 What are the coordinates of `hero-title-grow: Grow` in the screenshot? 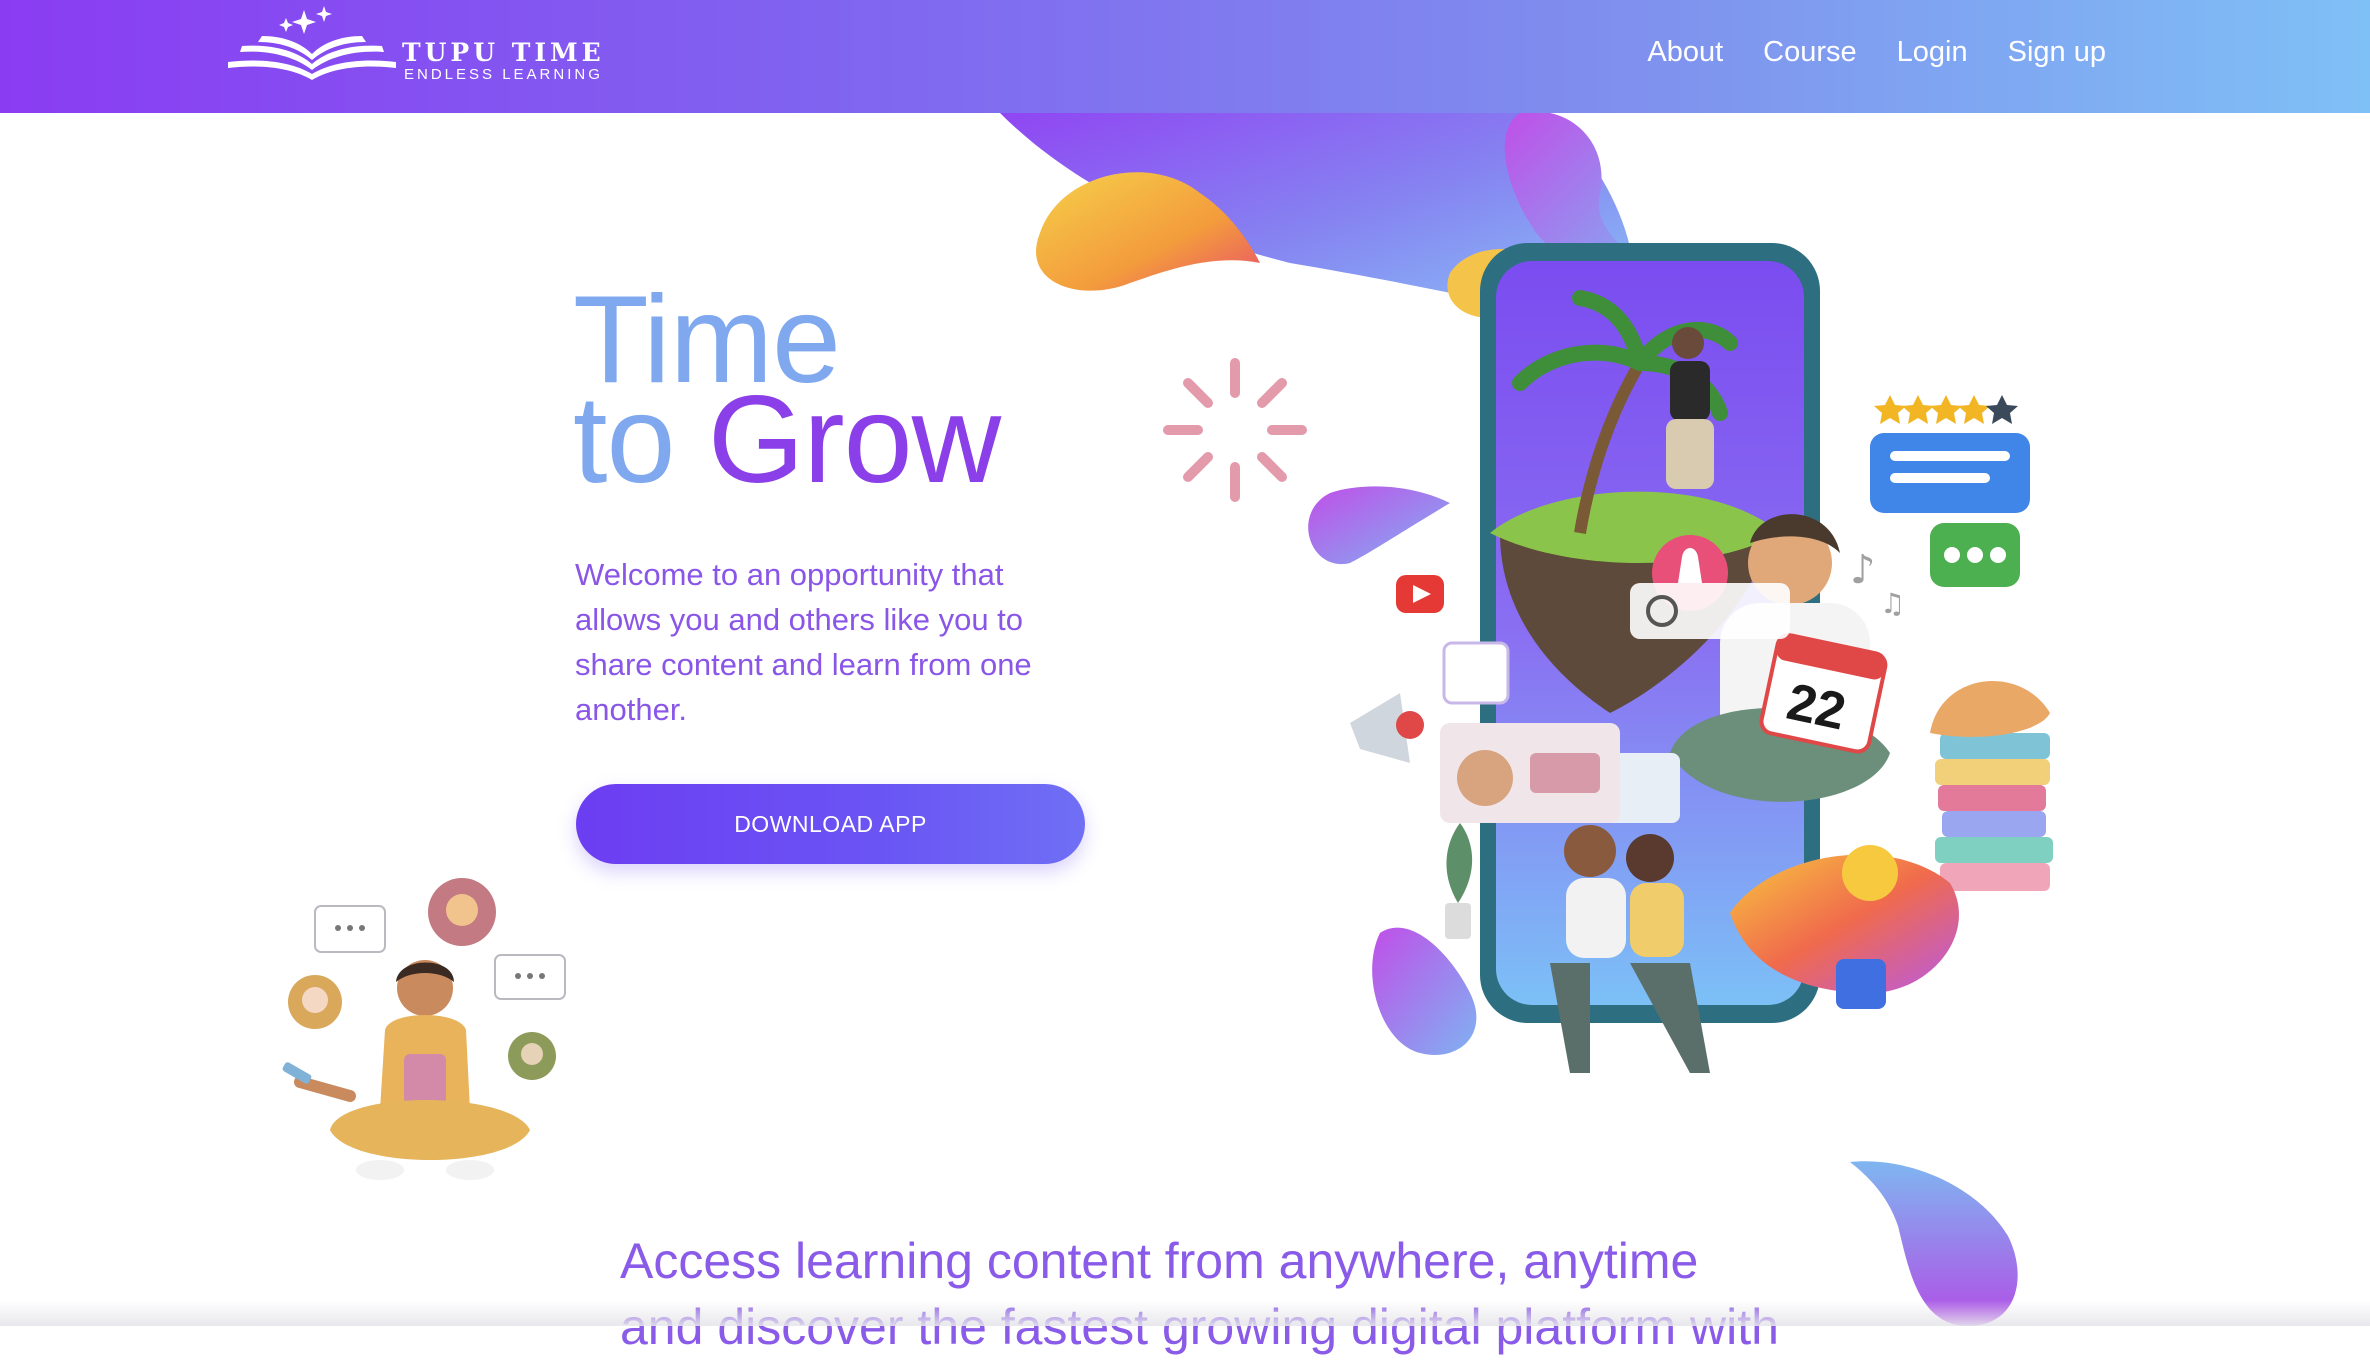 It's located at (854, 440).